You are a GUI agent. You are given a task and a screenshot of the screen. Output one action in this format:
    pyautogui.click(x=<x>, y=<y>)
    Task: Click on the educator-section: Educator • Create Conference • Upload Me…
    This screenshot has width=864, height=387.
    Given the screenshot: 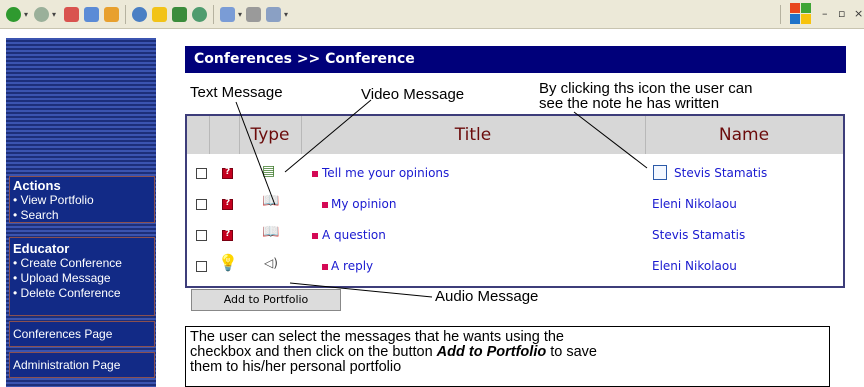 What is the action you would take?
    pyautogui.click(x=82, y=276)
    